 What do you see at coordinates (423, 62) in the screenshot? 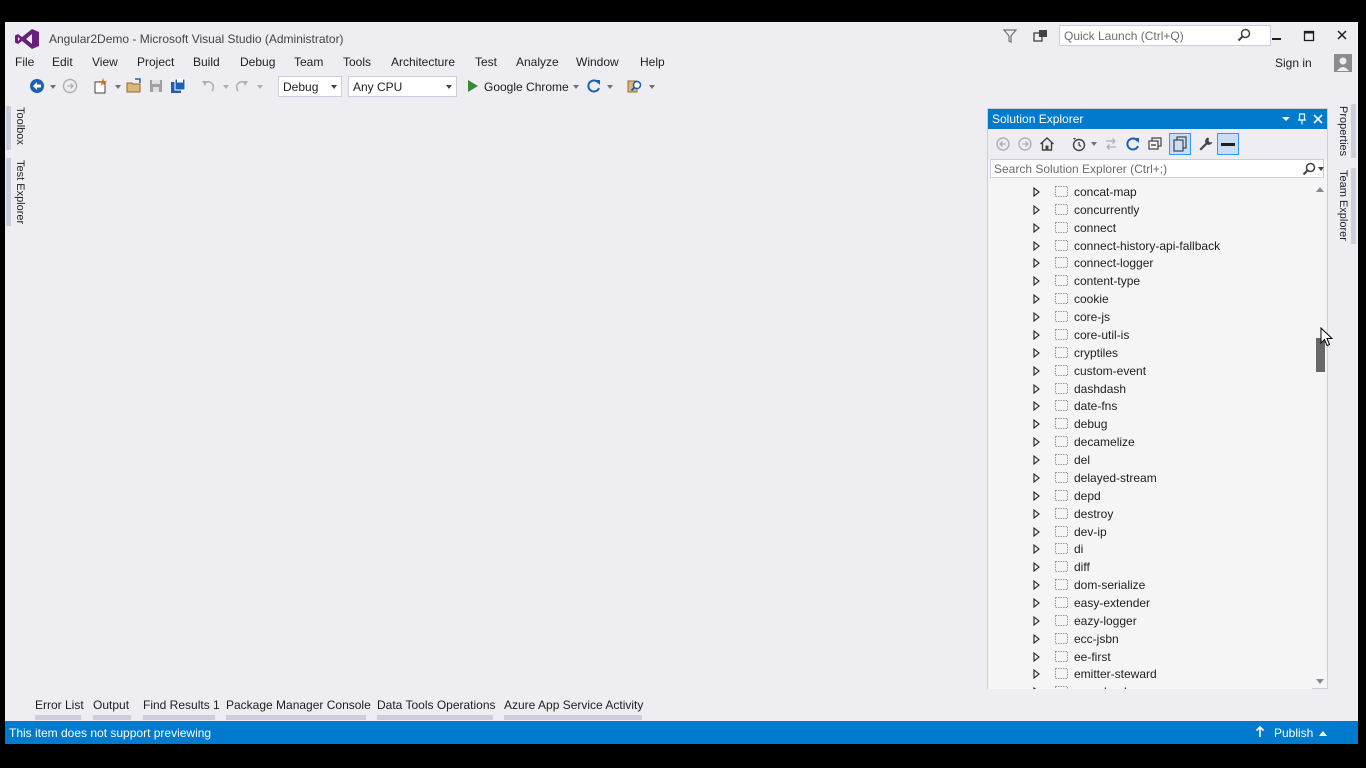
I see `menu-architecture: Architecture` at bounding box center [423, 62].